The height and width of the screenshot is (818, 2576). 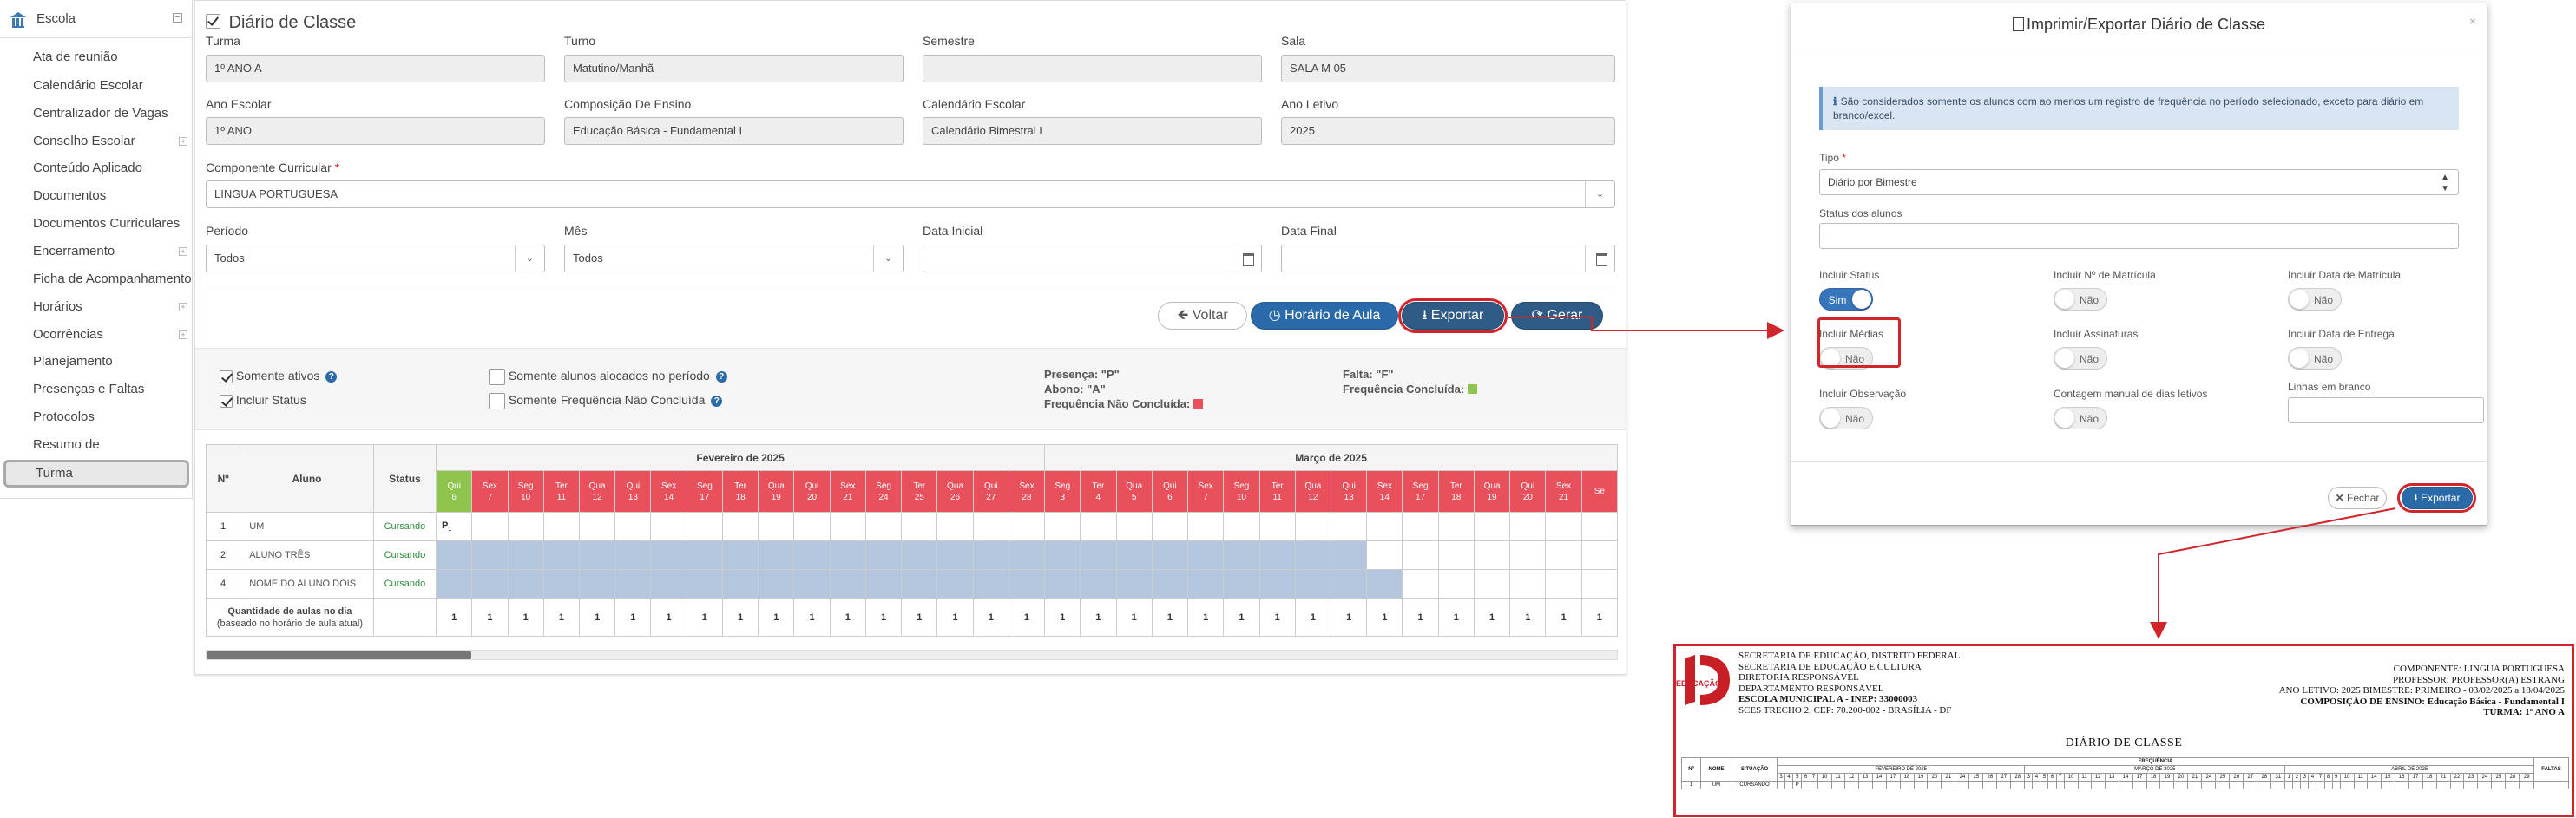 What do you see at coordinates (740, 492) in the screenshot?
I see `day-header: Ter 18` at bounding box center [740, 492].